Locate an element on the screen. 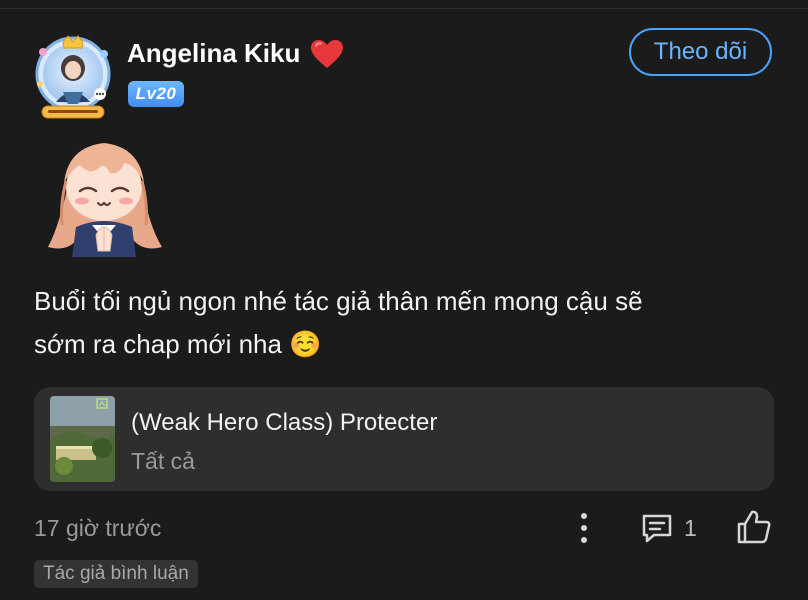 Image resolution: width=808 pixels, height=600 pixels. chibi-girl-sticker-icon is located at coordinates (105, 200).